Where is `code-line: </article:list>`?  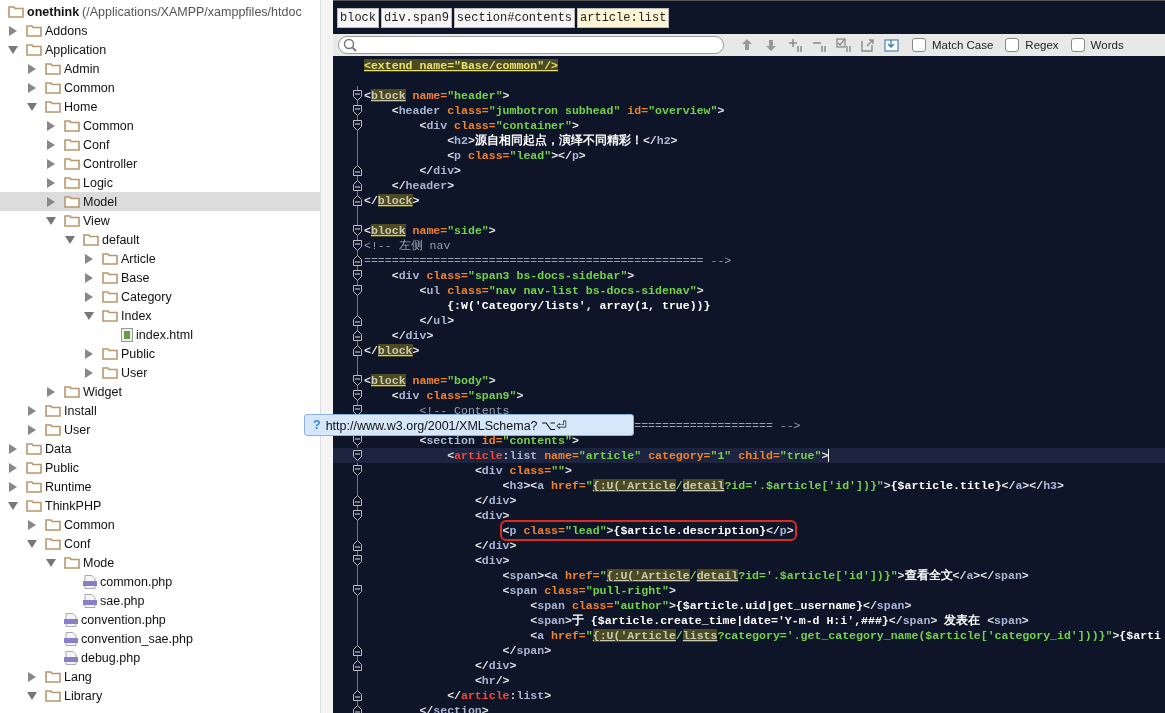
code-line: </article:list> is located at coordinates (499, 695).